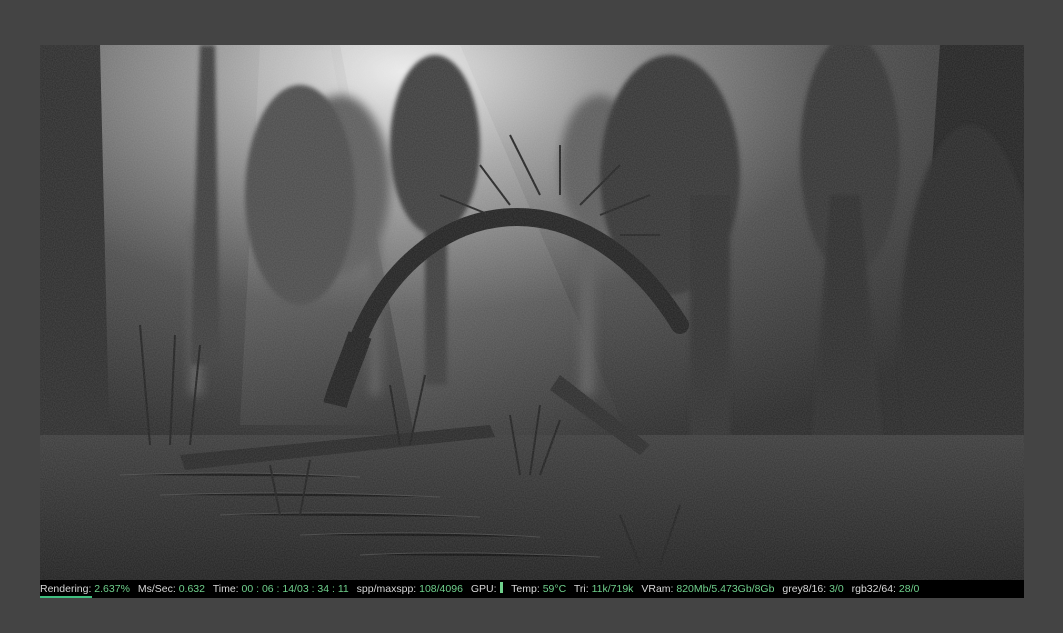 Image resolution: width=1063 pixels, height=633 pixels. I want to click on vram-label: VRam:, so click(657, 589).